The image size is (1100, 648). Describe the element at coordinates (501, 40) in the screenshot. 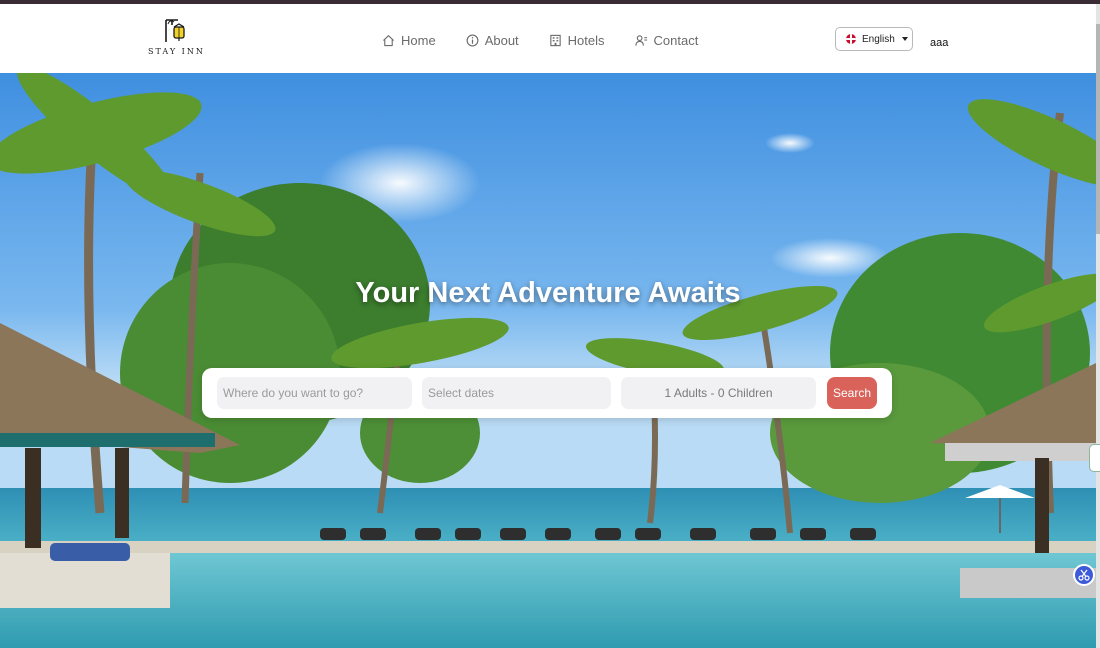

I see `nav-item-label: About` at that location.